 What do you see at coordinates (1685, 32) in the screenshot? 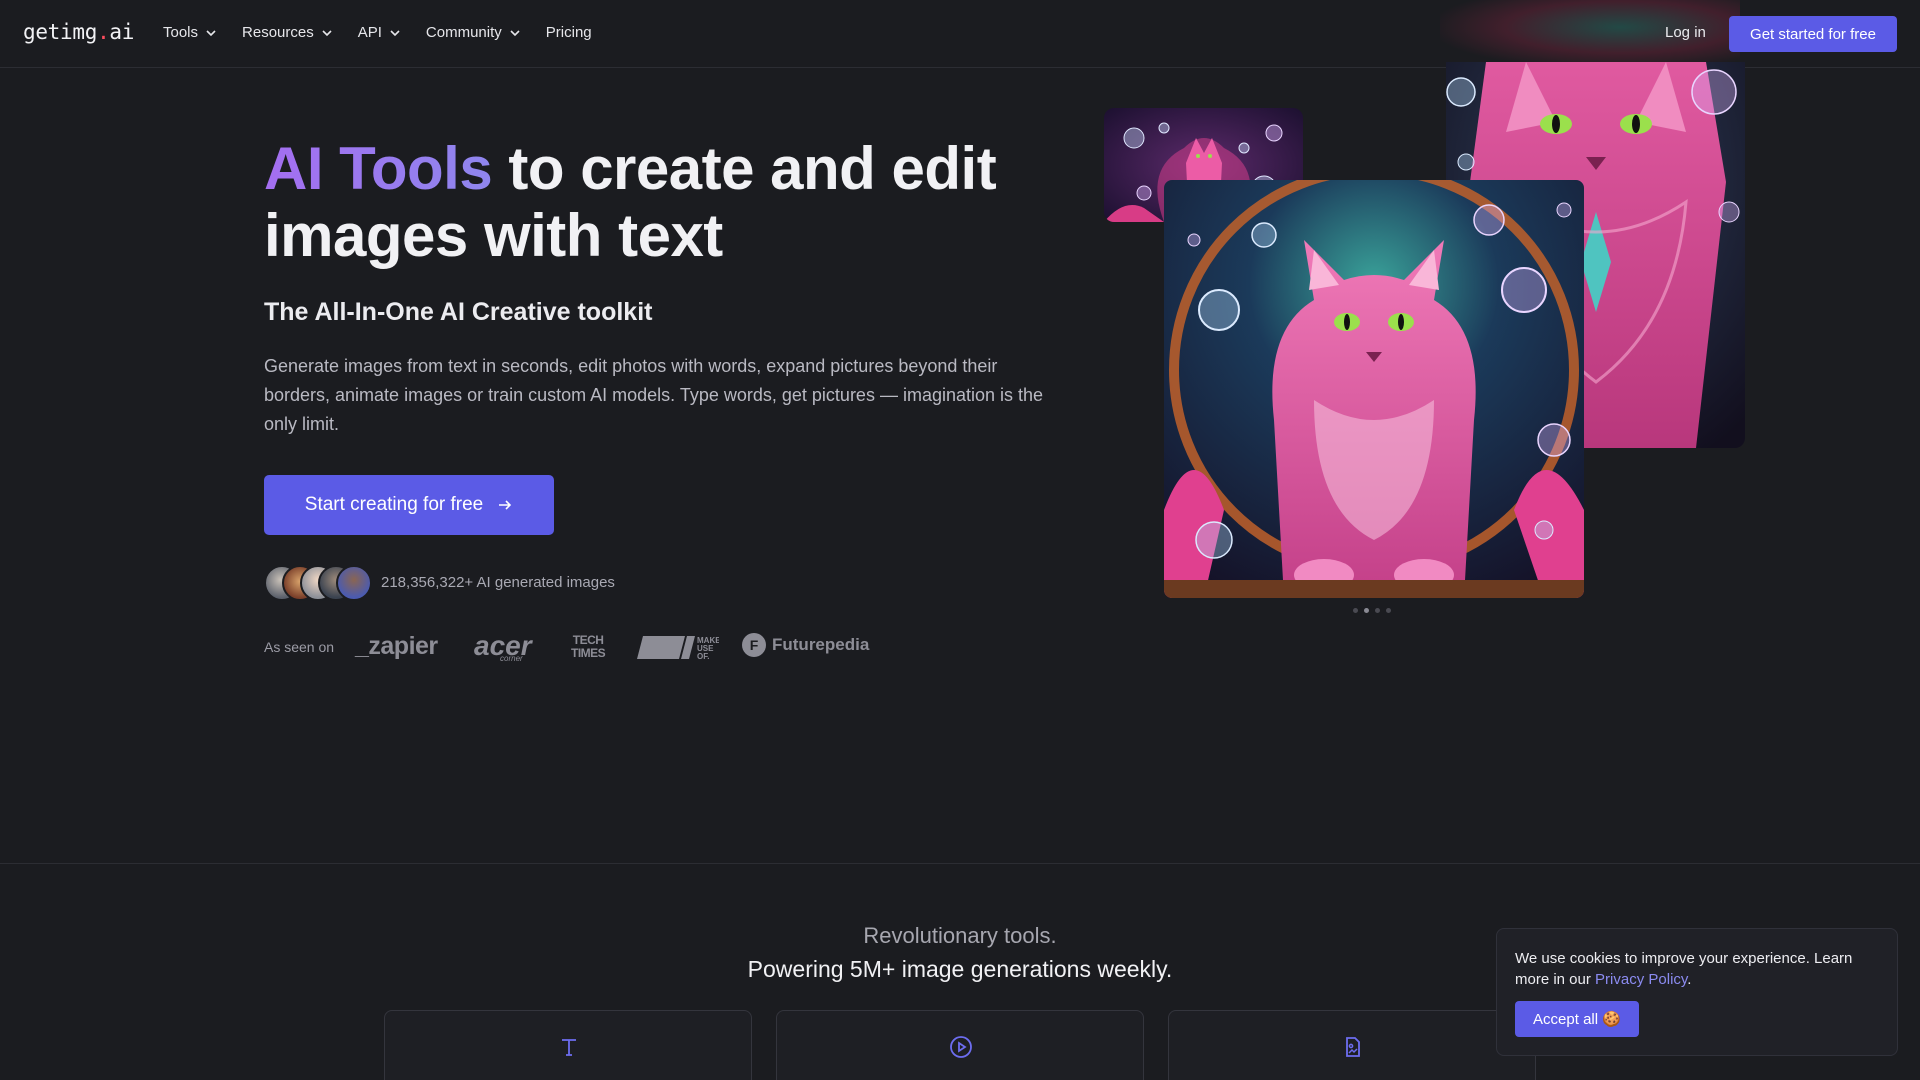
I see `login-link: Log in` at bounding box center [1685, 32].